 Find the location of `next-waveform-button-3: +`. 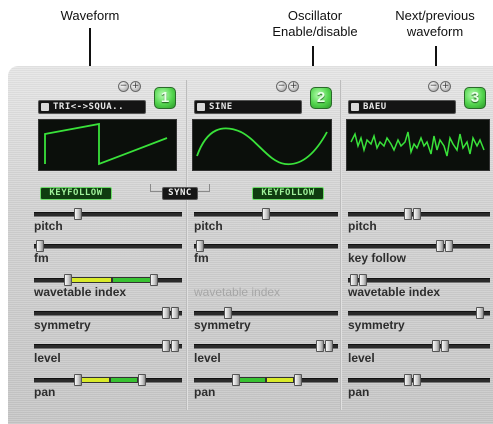

next-waveform-button-3: + is located at coordinates (445, 86).